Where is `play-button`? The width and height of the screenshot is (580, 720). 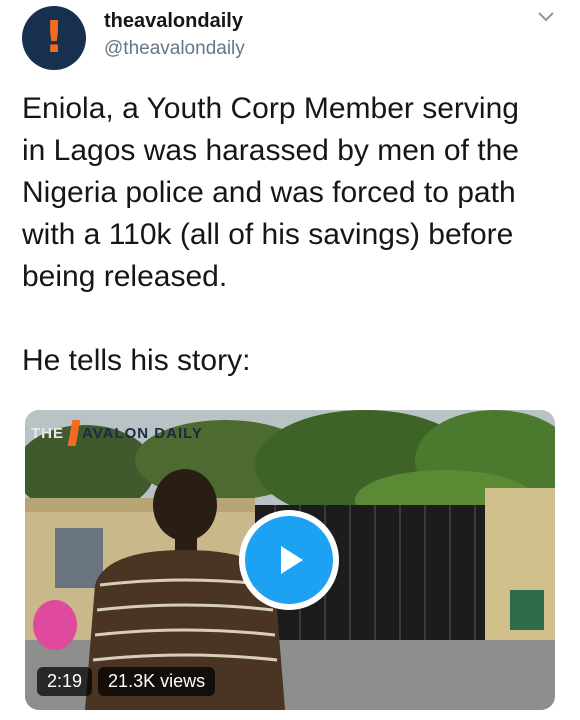
play-button is located at coordinates (289, 560).